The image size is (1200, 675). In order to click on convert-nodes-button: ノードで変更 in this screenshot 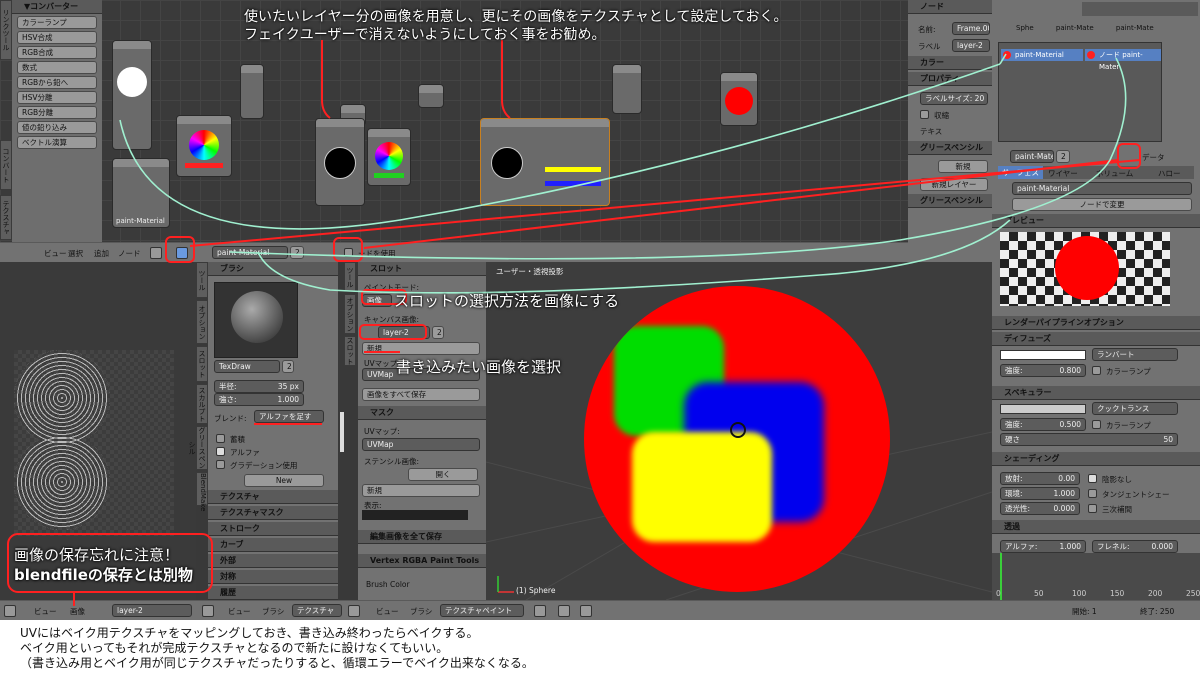, I will do `click(1102, 204)`.